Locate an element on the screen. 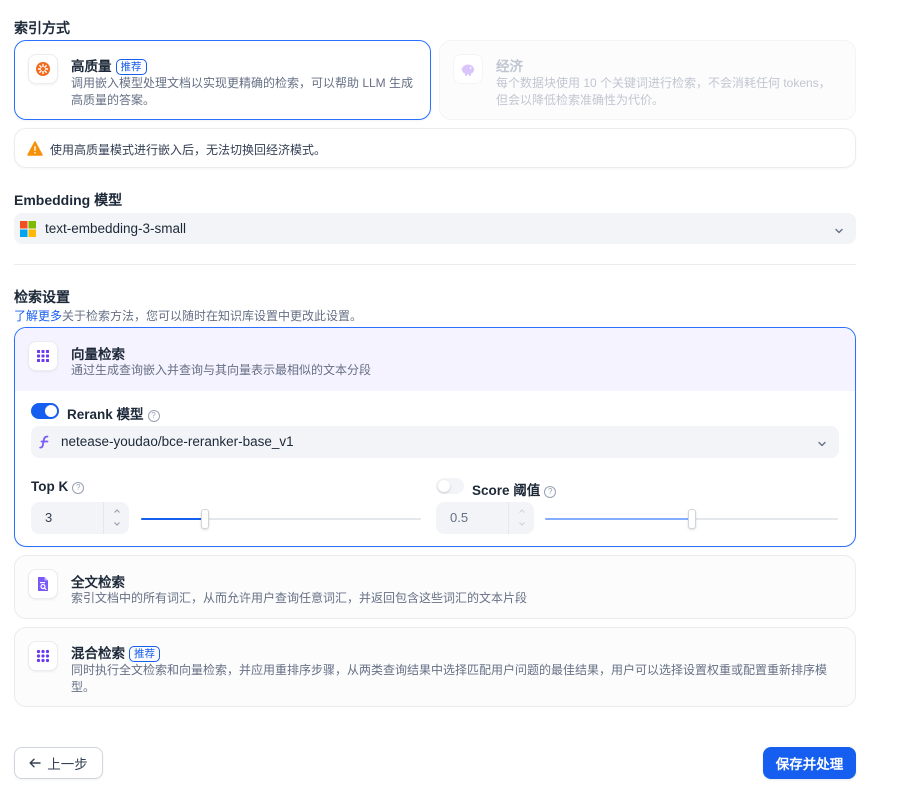 This screenshot has height=798, width=898. top-k-value: 3 is located at coordinates (49, 517).